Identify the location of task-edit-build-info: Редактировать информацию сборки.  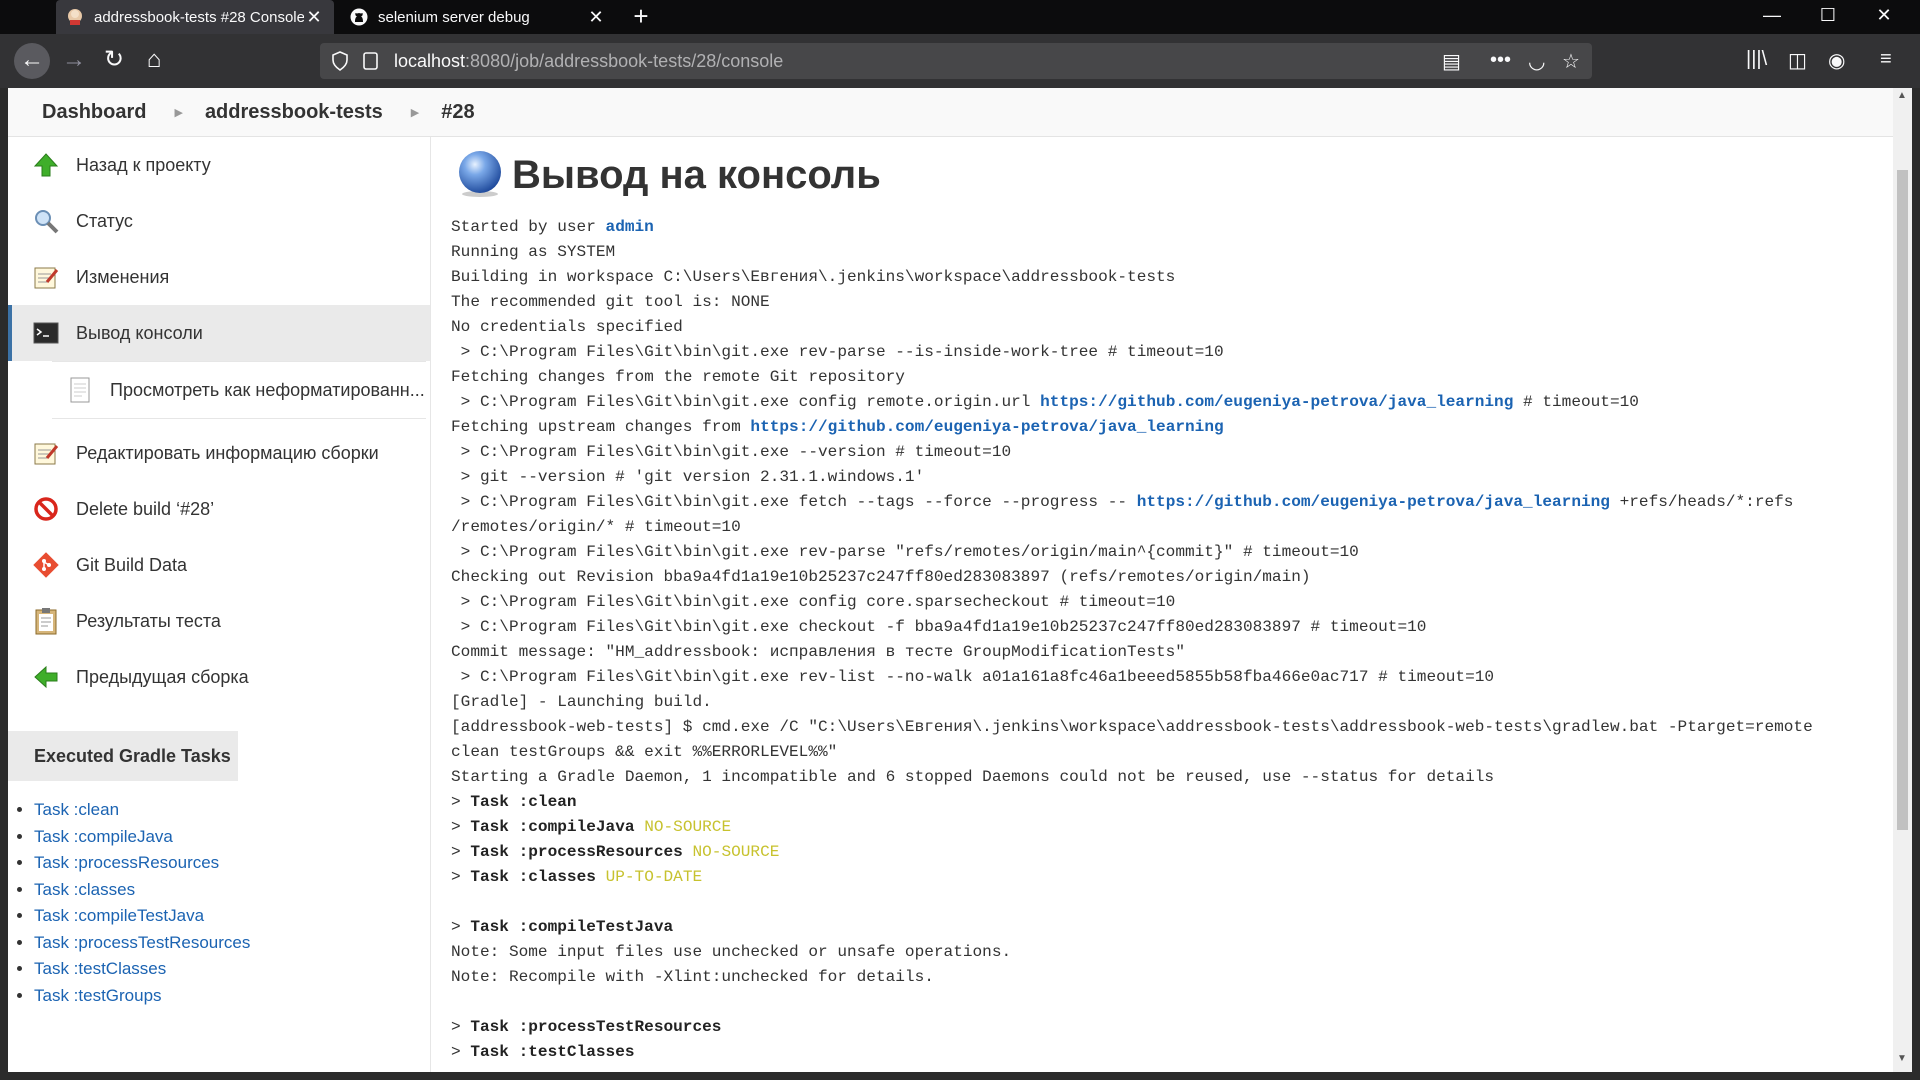
(219, 453).